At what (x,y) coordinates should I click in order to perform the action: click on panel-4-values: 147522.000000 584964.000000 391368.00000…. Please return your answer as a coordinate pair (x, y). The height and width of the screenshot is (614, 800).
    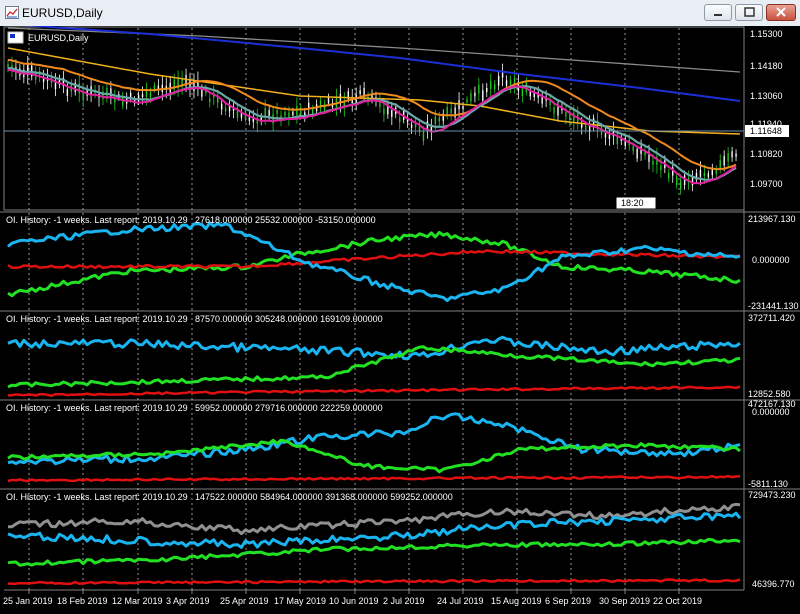
    Looking at the image, I should click on (324, 497).